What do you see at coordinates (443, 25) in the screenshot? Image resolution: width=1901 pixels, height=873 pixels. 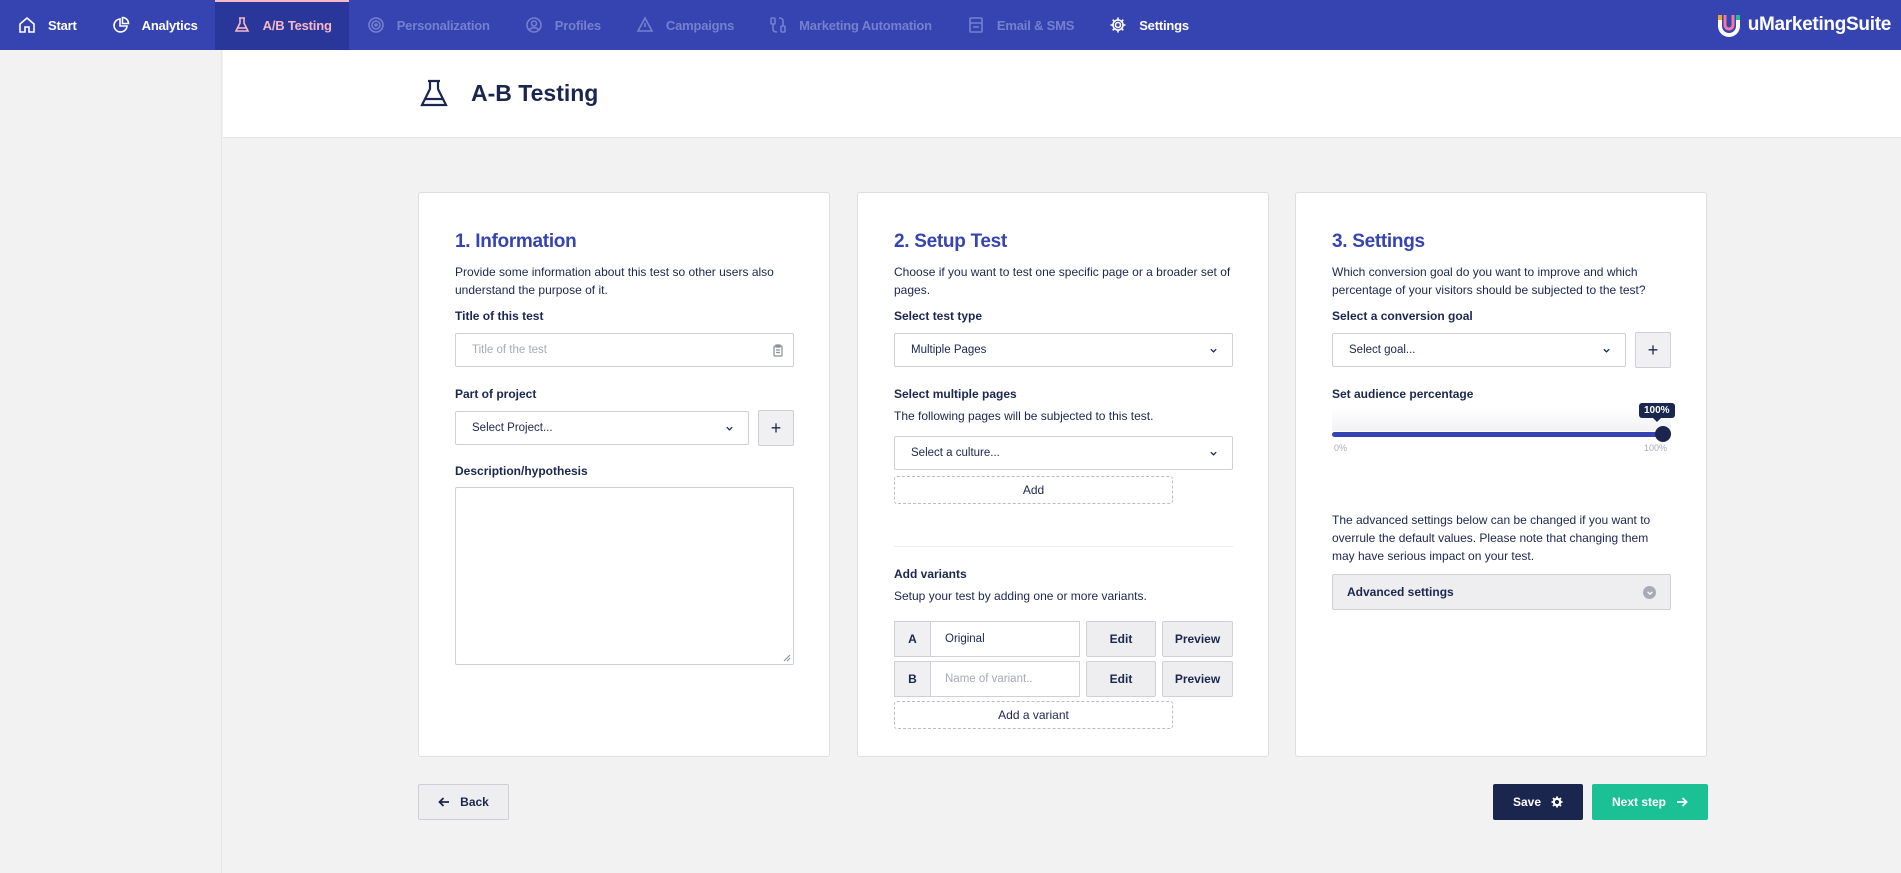 I see `nav-label: Personalization` at bounding box center [443, 25].